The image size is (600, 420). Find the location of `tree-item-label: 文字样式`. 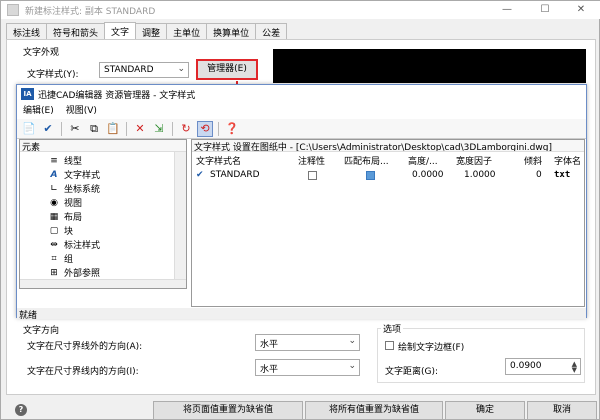

tree-item-label: 文字样式 is located at coordinates (82, 176).